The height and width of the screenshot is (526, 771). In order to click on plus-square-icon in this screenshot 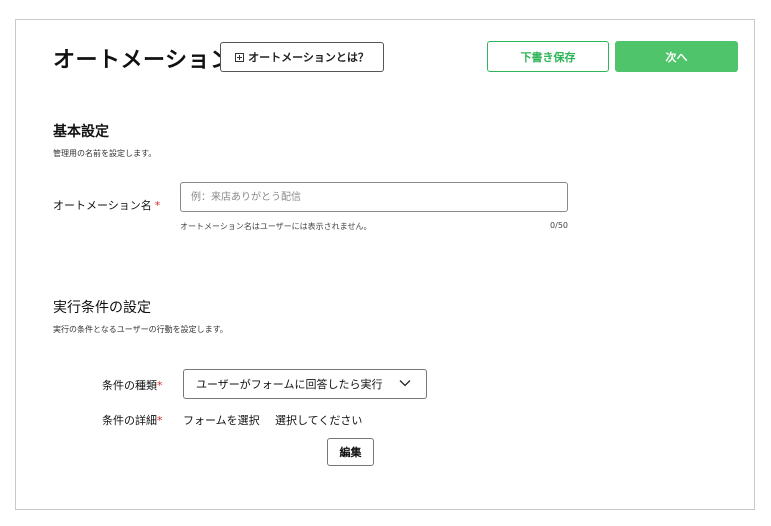, I will do `click(240, 57)`.